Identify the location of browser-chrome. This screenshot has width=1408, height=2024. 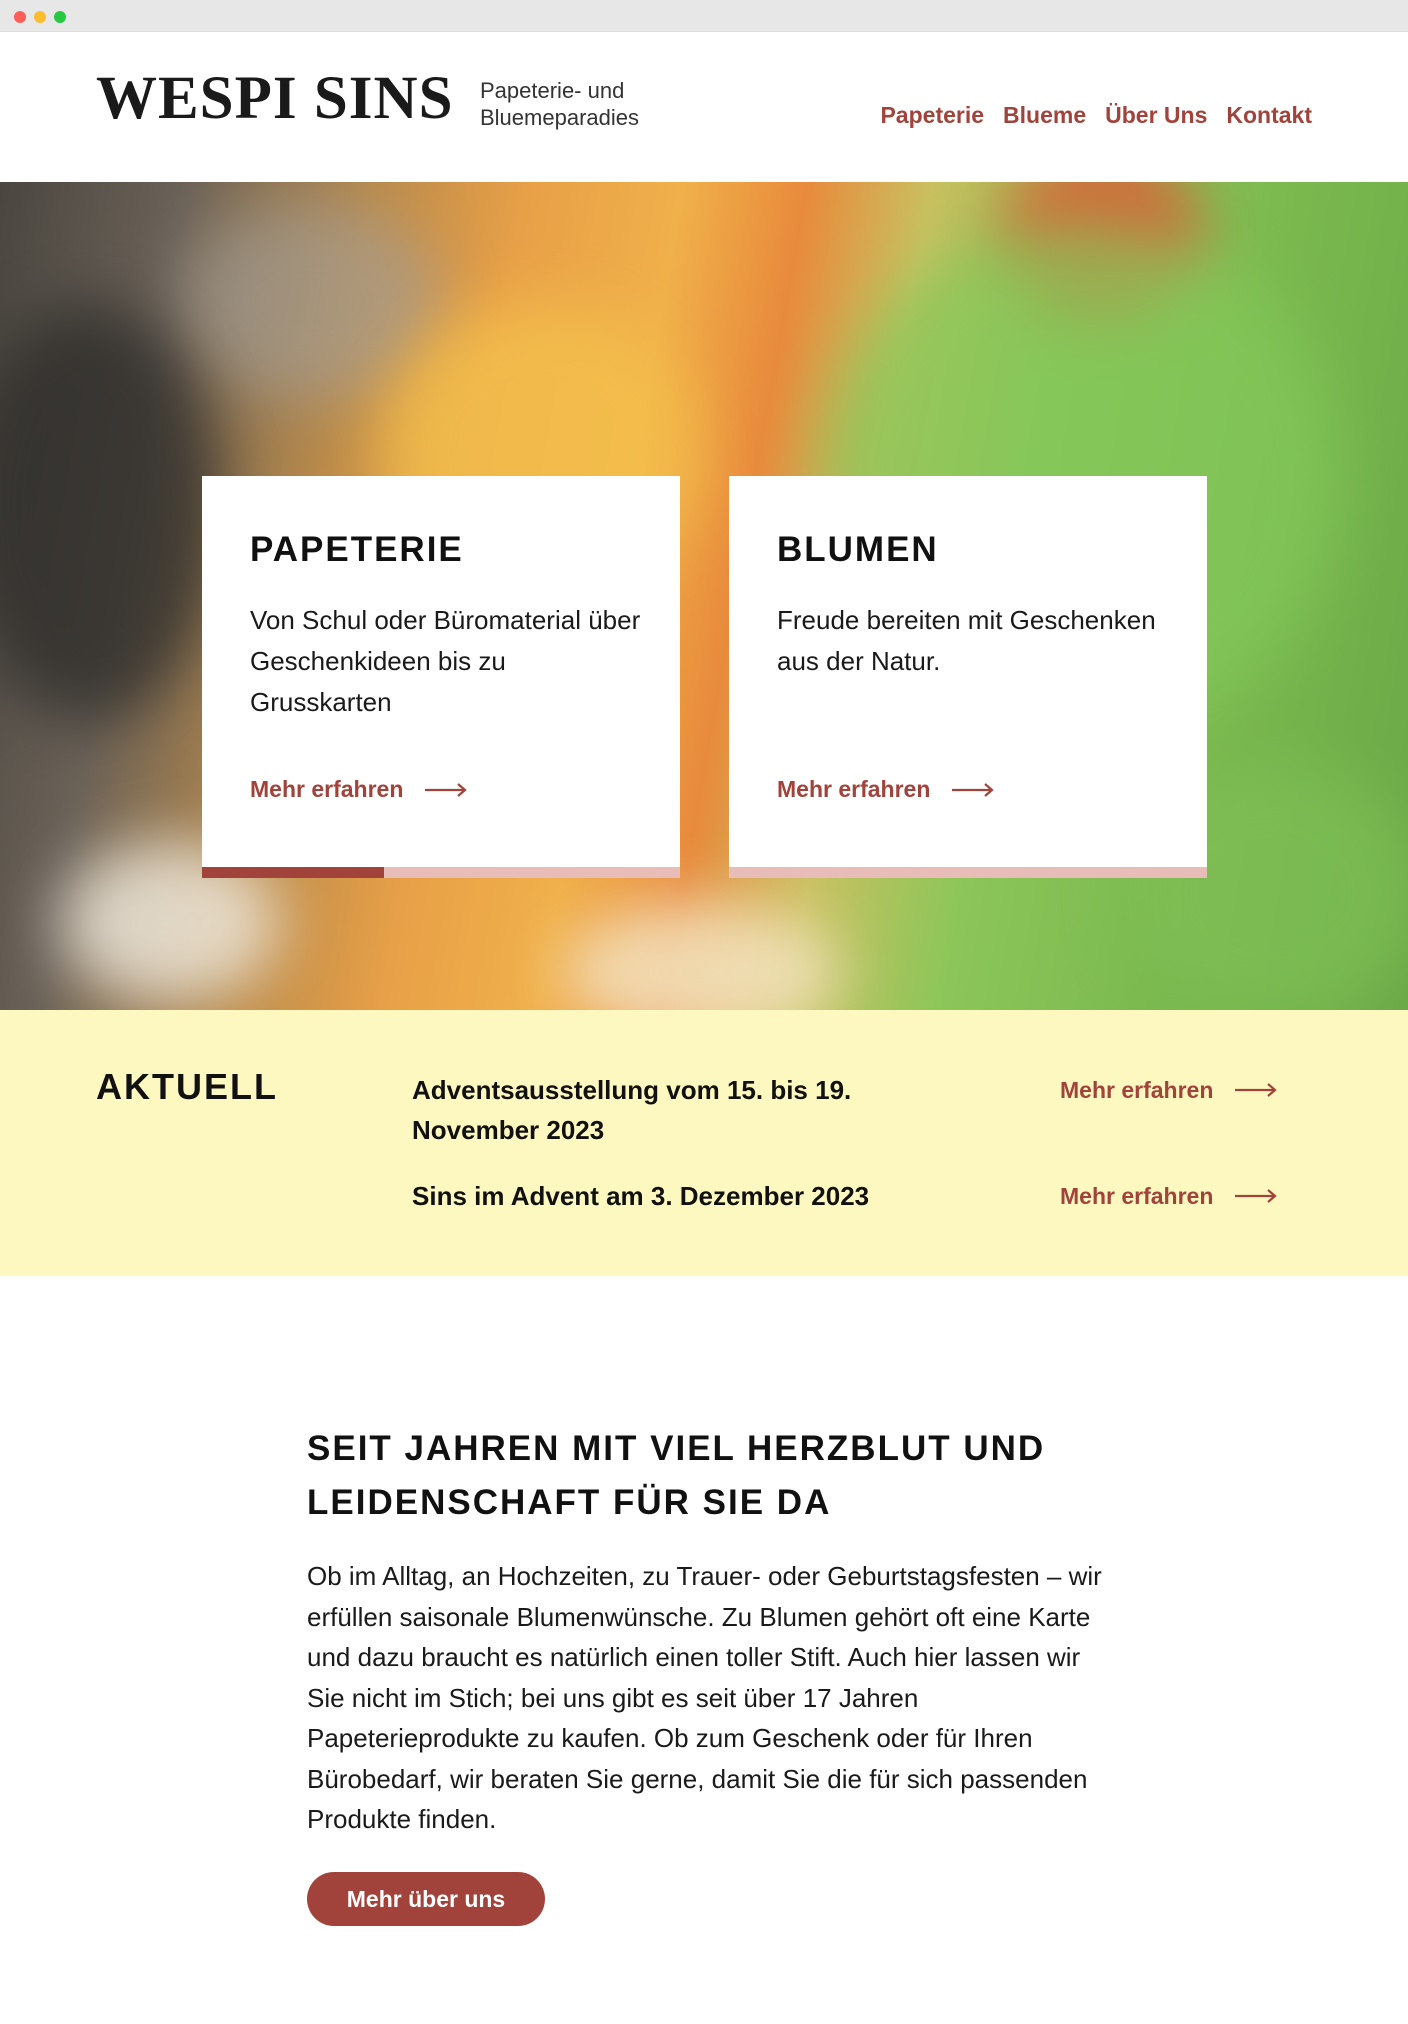
(704, 16).